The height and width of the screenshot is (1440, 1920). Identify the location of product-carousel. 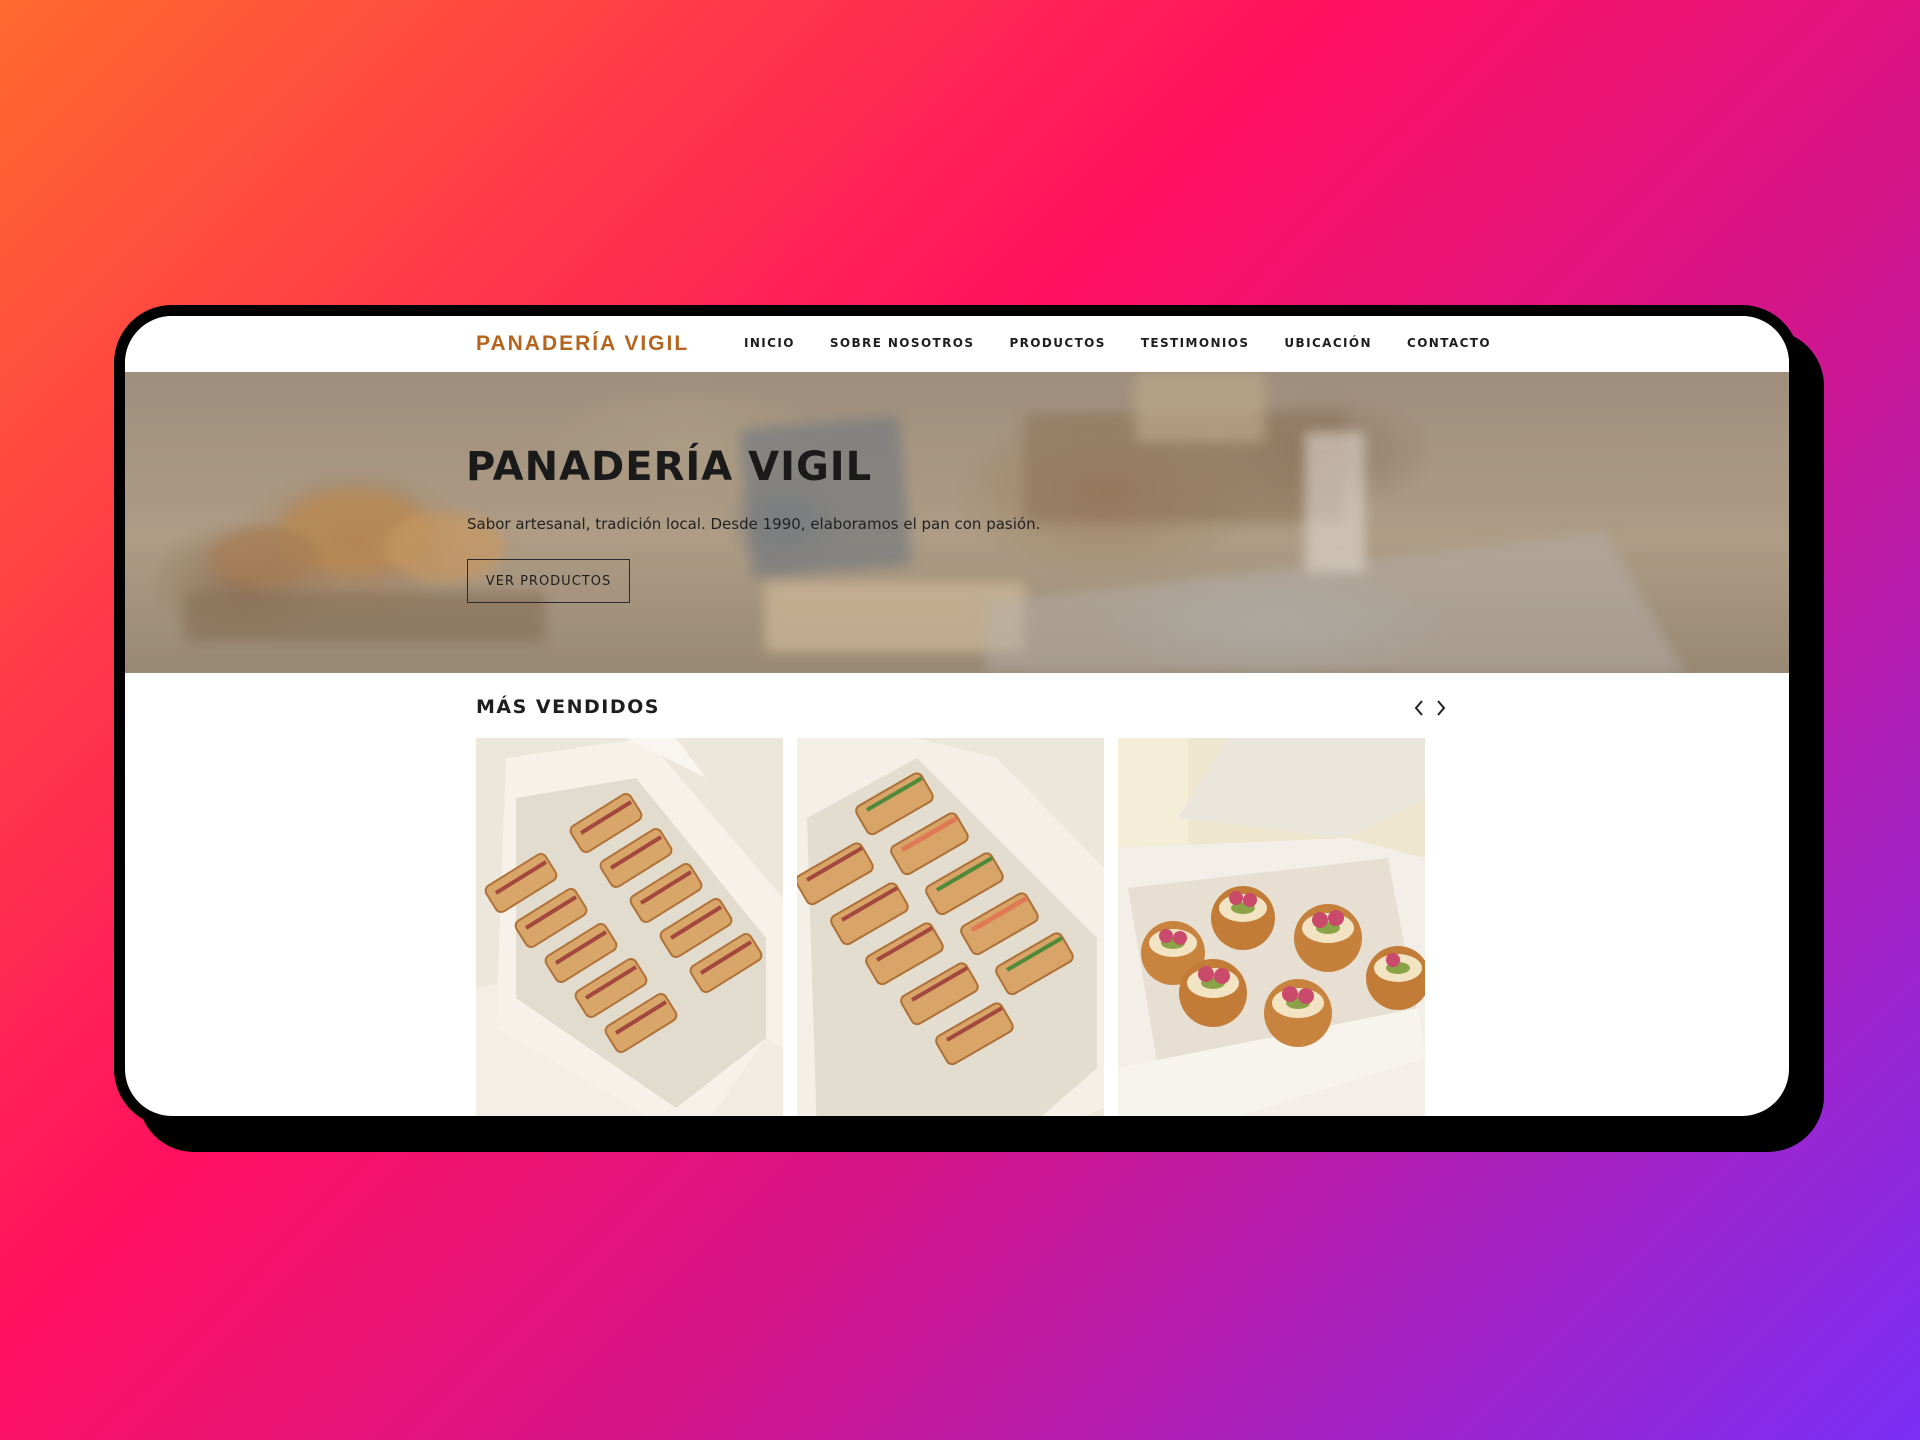
(950, 927).